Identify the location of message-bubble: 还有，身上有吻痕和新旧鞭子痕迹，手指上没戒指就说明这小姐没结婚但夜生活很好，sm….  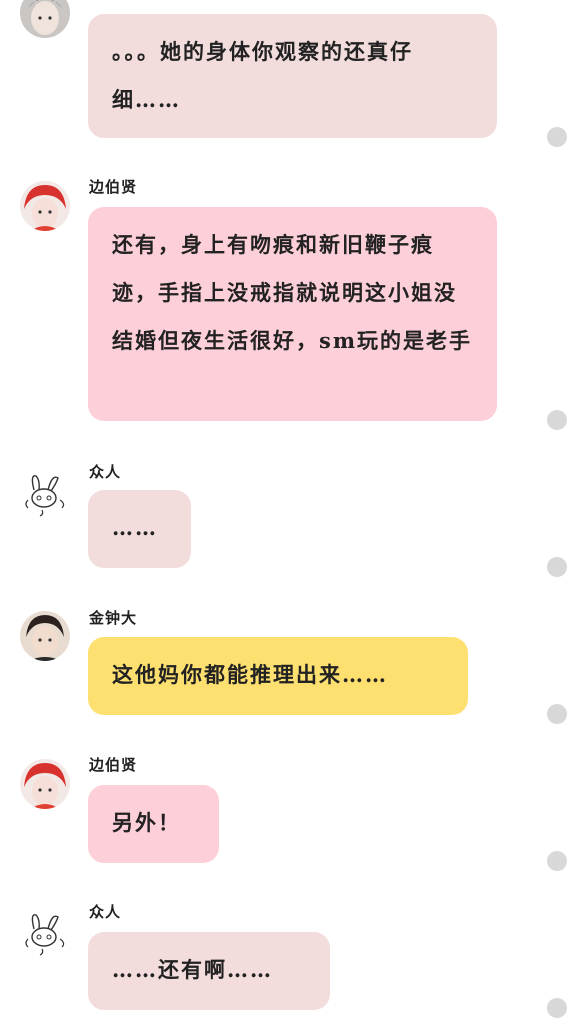
(292, 314).